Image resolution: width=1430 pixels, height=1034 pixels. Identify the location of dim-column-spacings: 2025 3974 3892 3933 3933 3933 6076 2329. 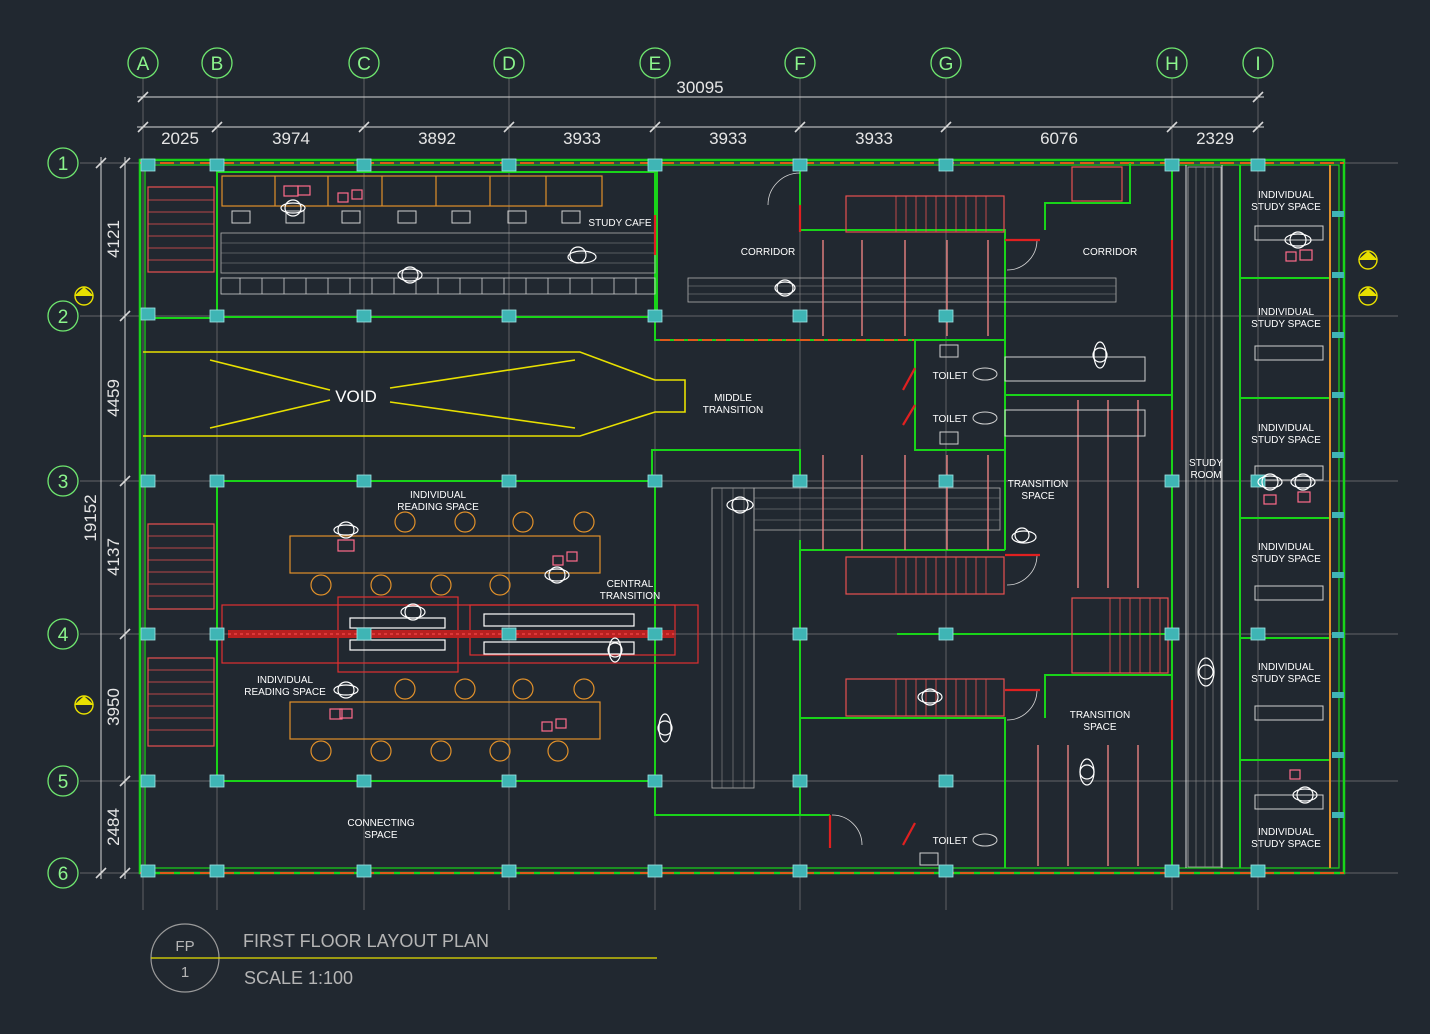
(697, 138).